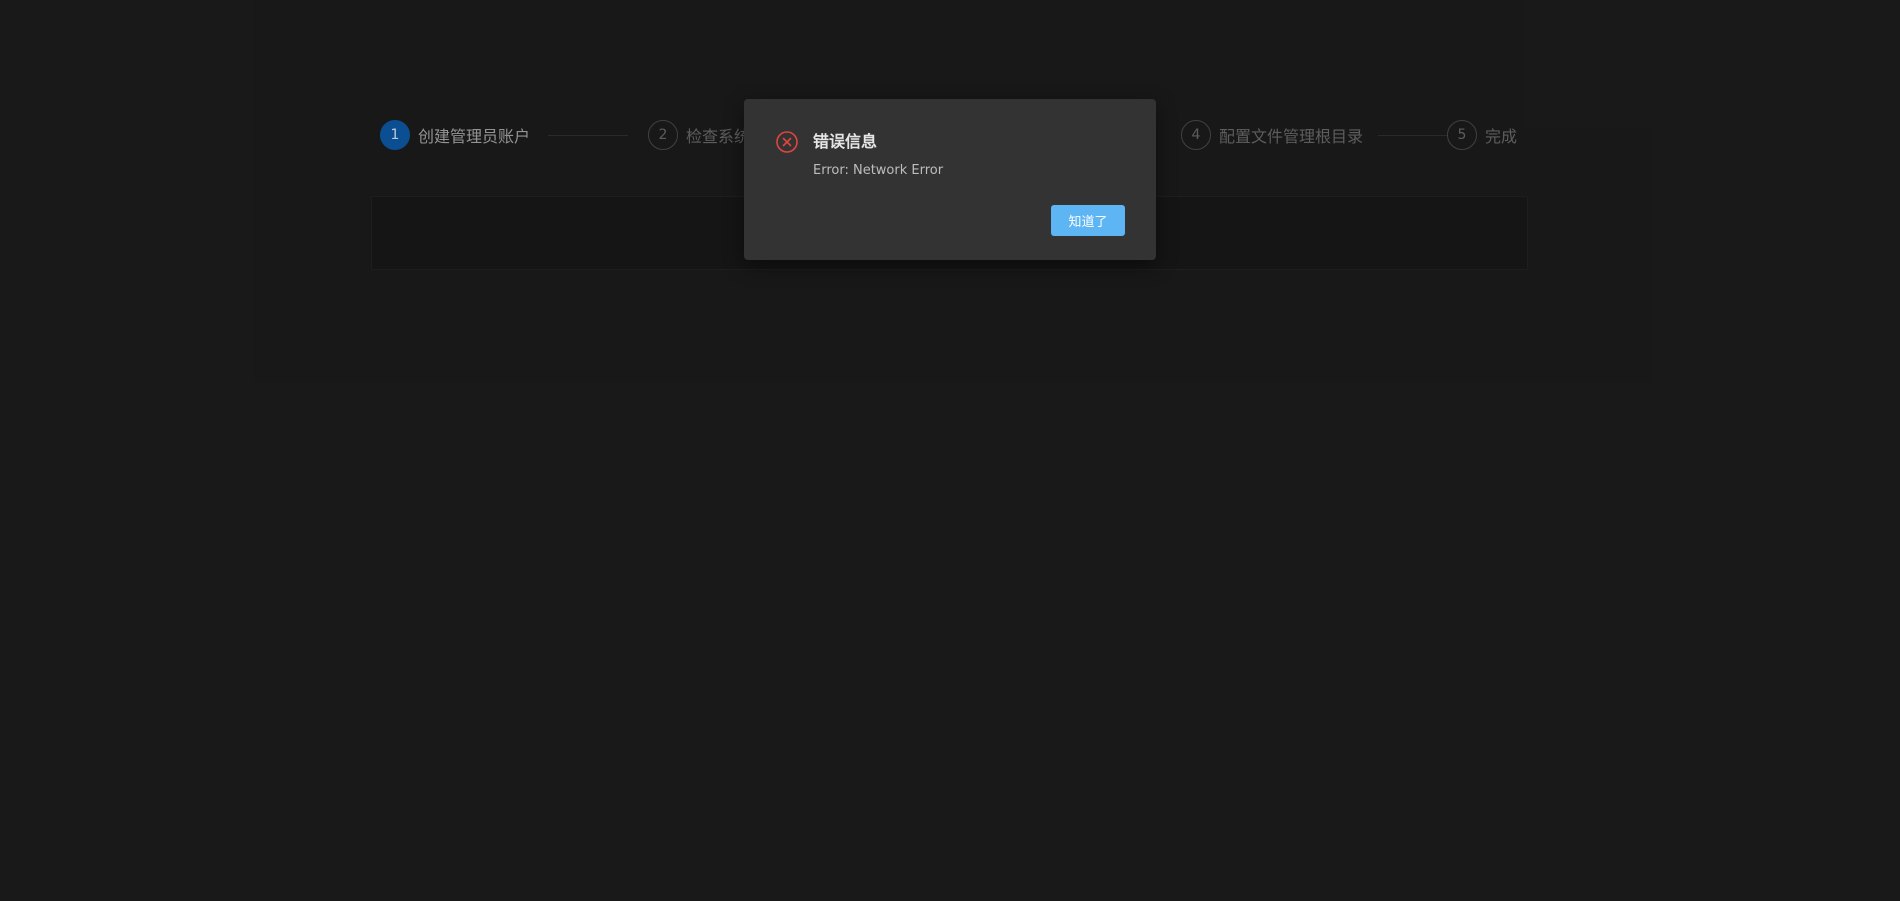 Image resolution: width=1900 pixels, height=901 pixels. I want to click on dialog-message: Error: Network Error, so click(878, 170).